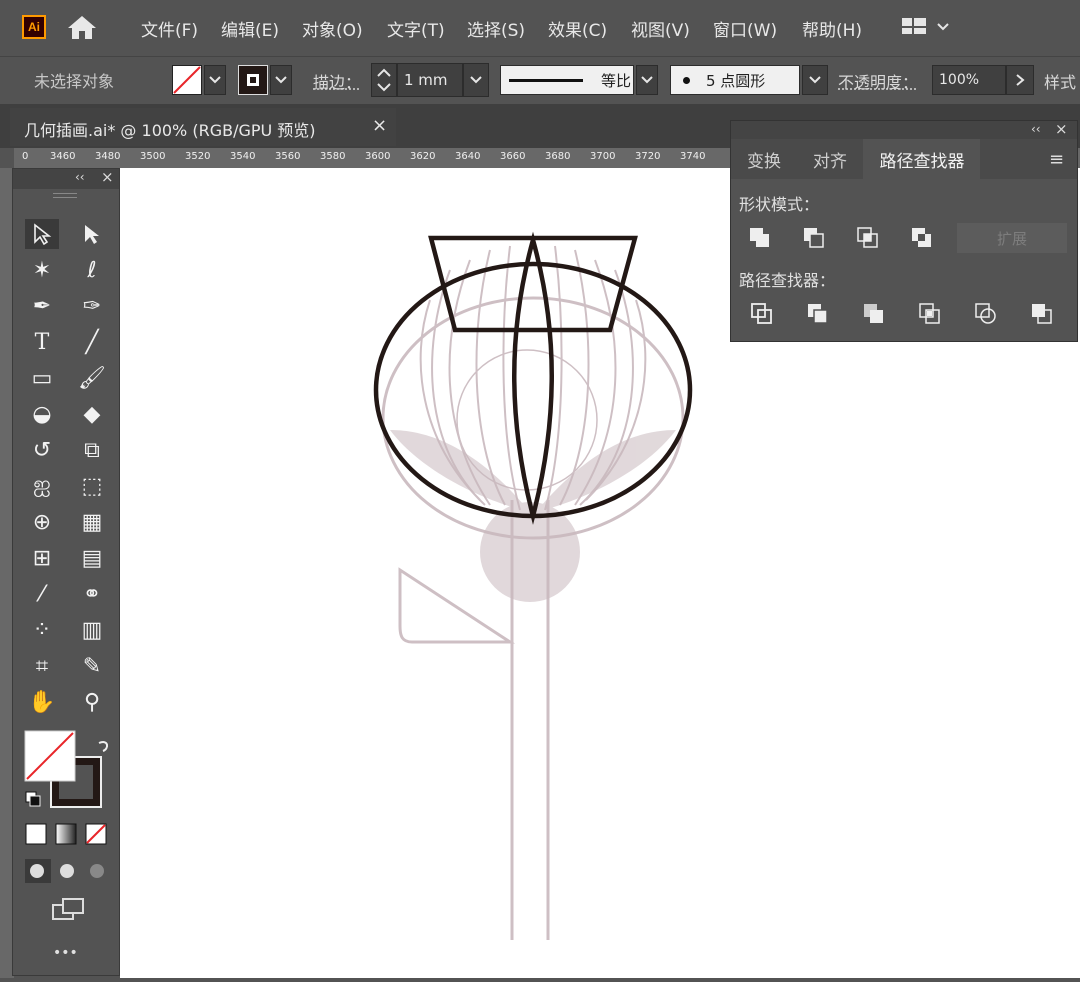 The height and width of the screenshot is (982, 1080). Describe the element at coordinates (92, 342) in the screenshot. I see `line-segment-tool-icon: ╱` at that location.